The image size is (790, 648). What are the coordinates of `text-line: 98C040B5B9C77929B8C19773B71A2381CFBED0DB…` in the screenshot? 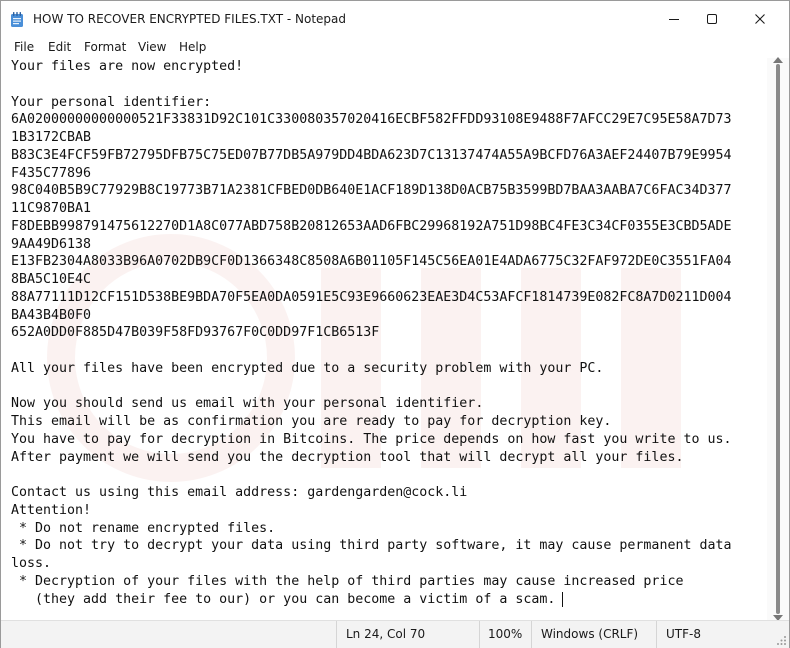 It's located at (371, 191).